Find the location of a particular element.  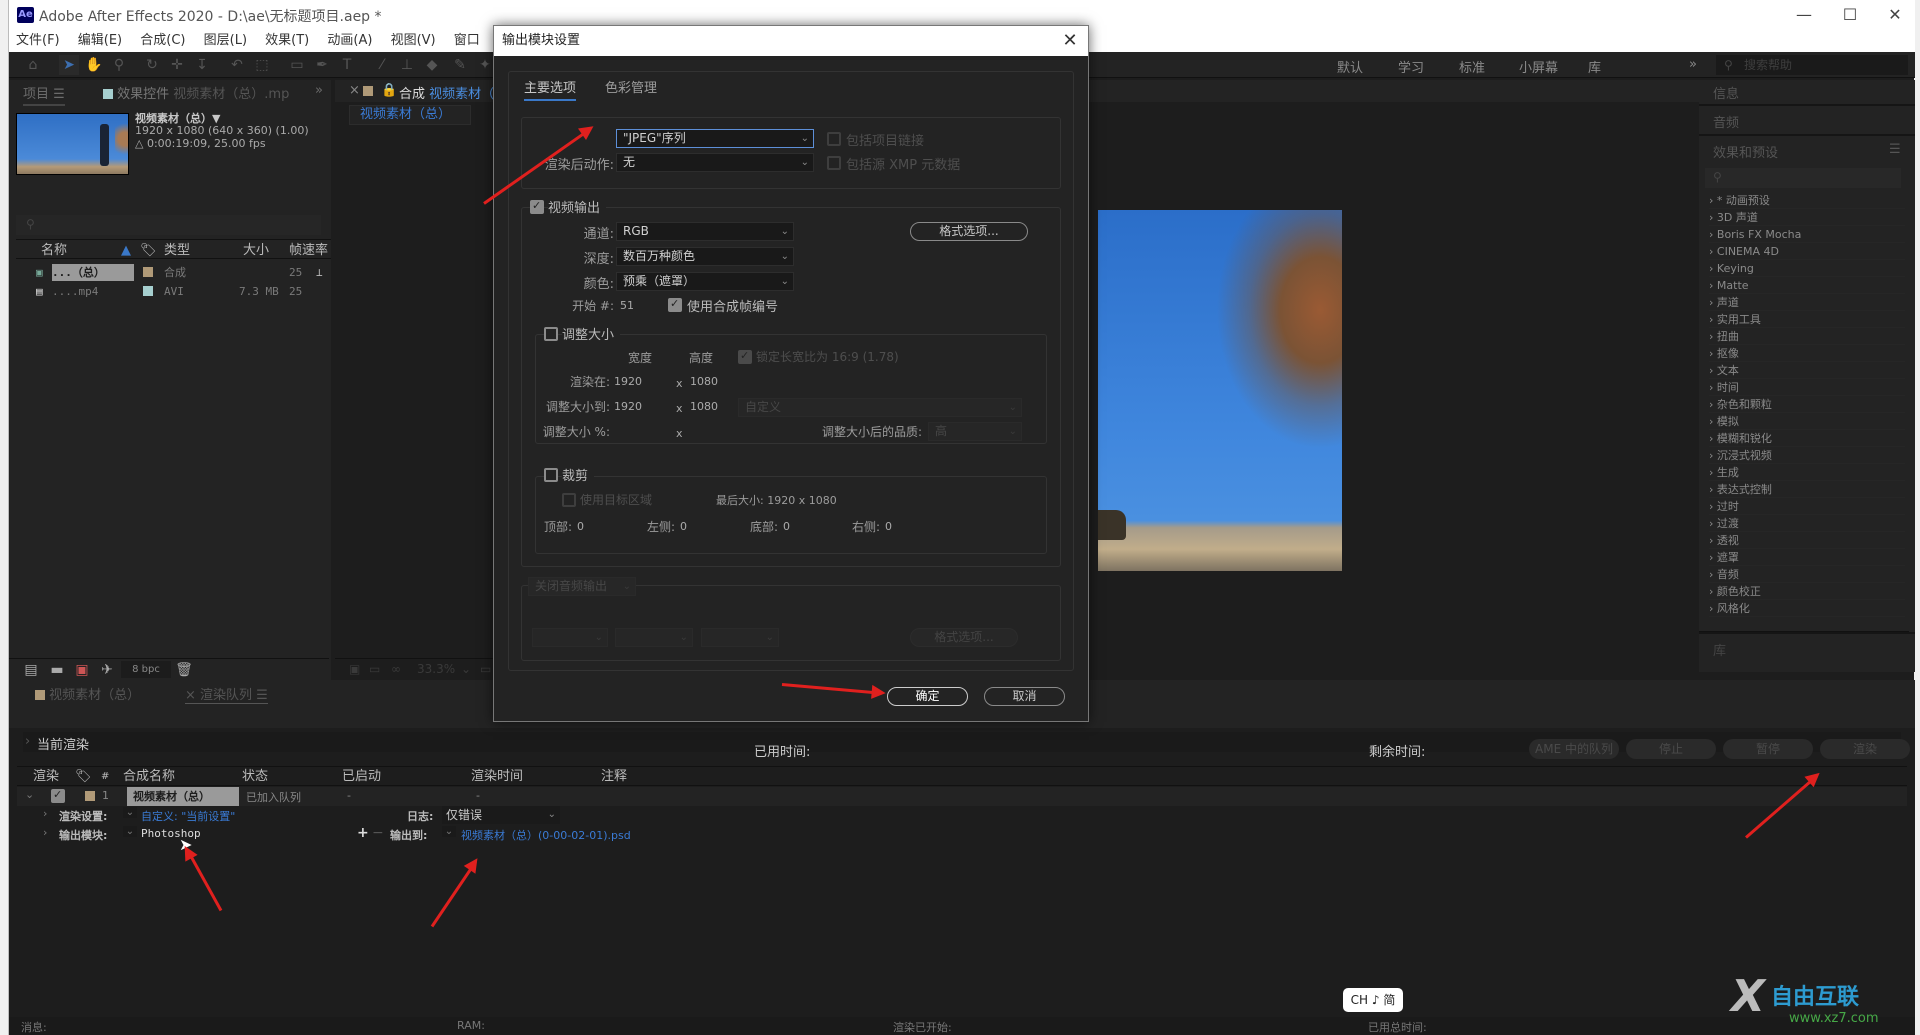

effects-category-item: › 扭曲 is located at coordinates (1807, 336).